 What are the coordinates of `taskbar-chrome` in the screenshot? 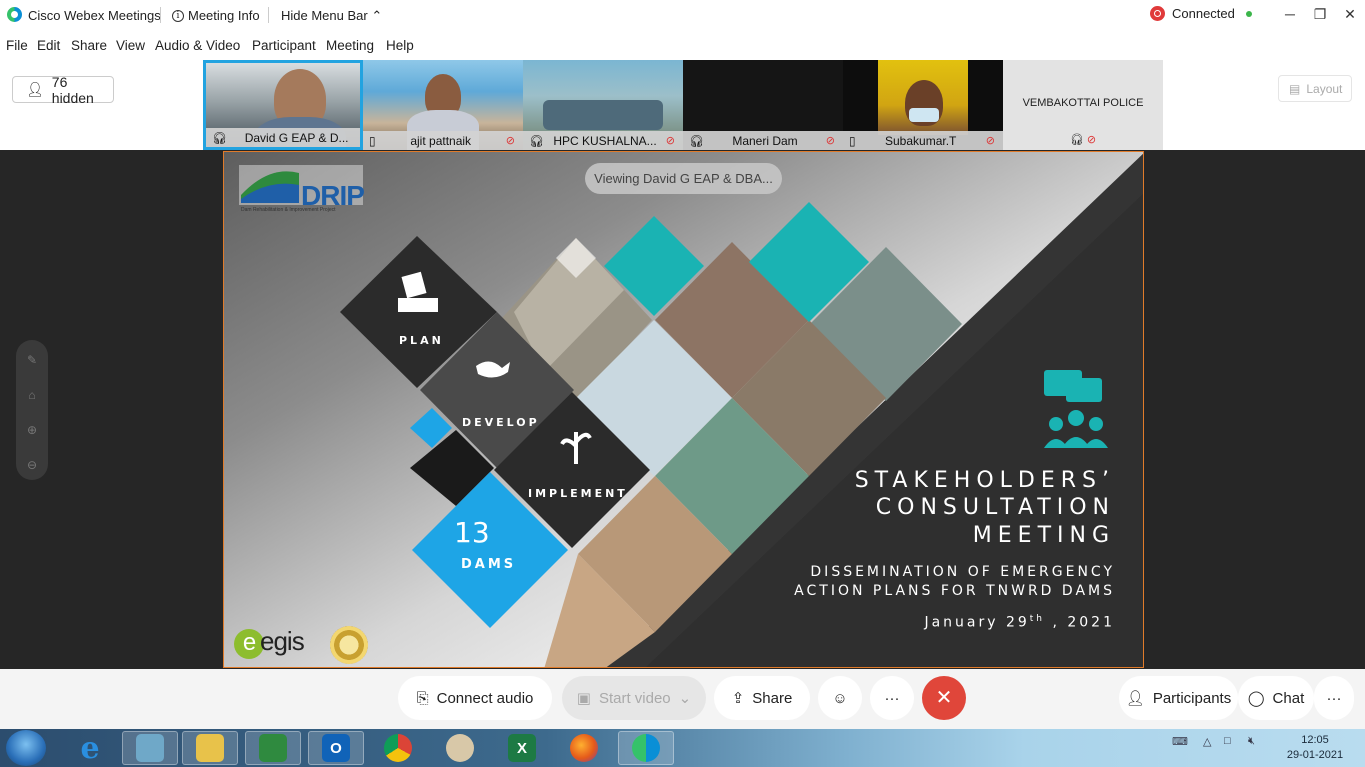 It's located at (398, 748).